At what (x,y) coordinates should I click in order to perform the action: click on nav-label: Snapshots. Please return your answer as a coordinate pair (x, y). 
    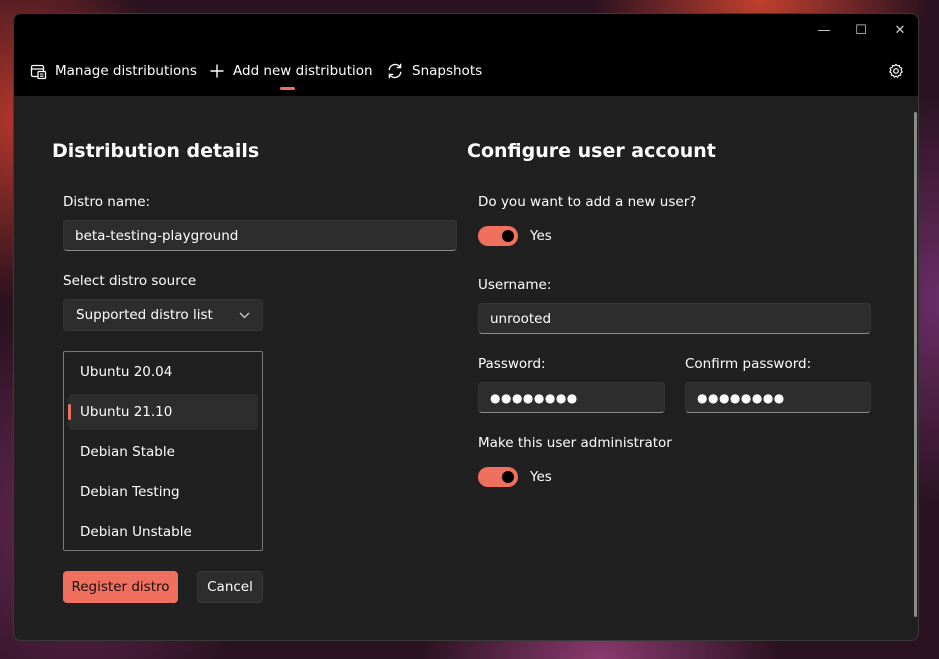
    Looking at the image, I should click on (447, 71).